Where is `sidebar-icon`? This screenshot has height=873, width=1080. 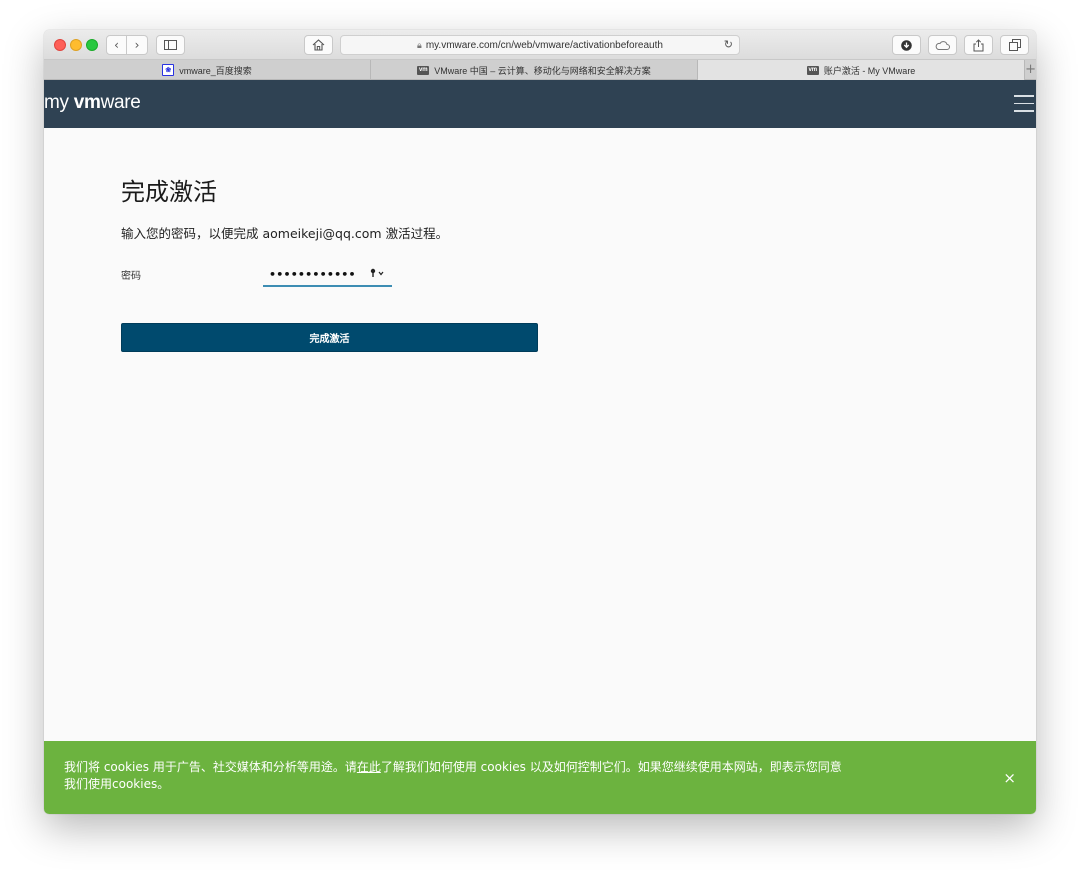
sidebar-icon is located at coordinates (170, 45).